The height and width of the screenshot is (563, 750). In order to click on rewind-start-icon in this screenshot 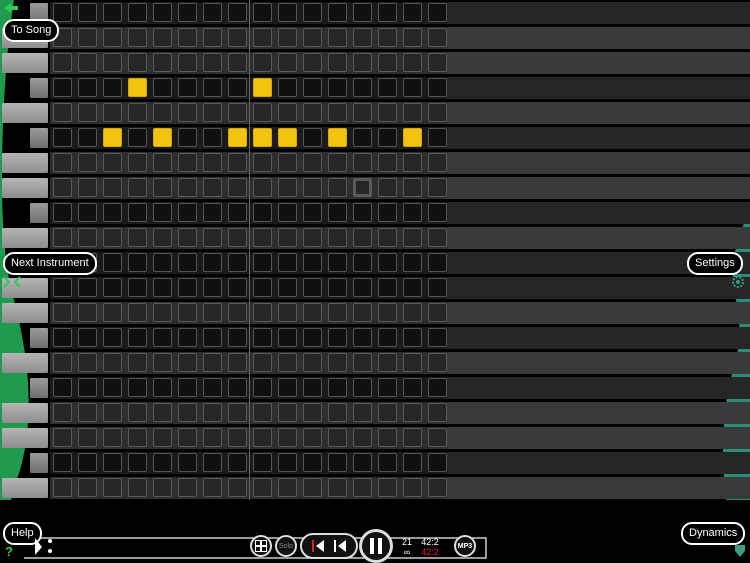, I will do `click(318, 546)`.